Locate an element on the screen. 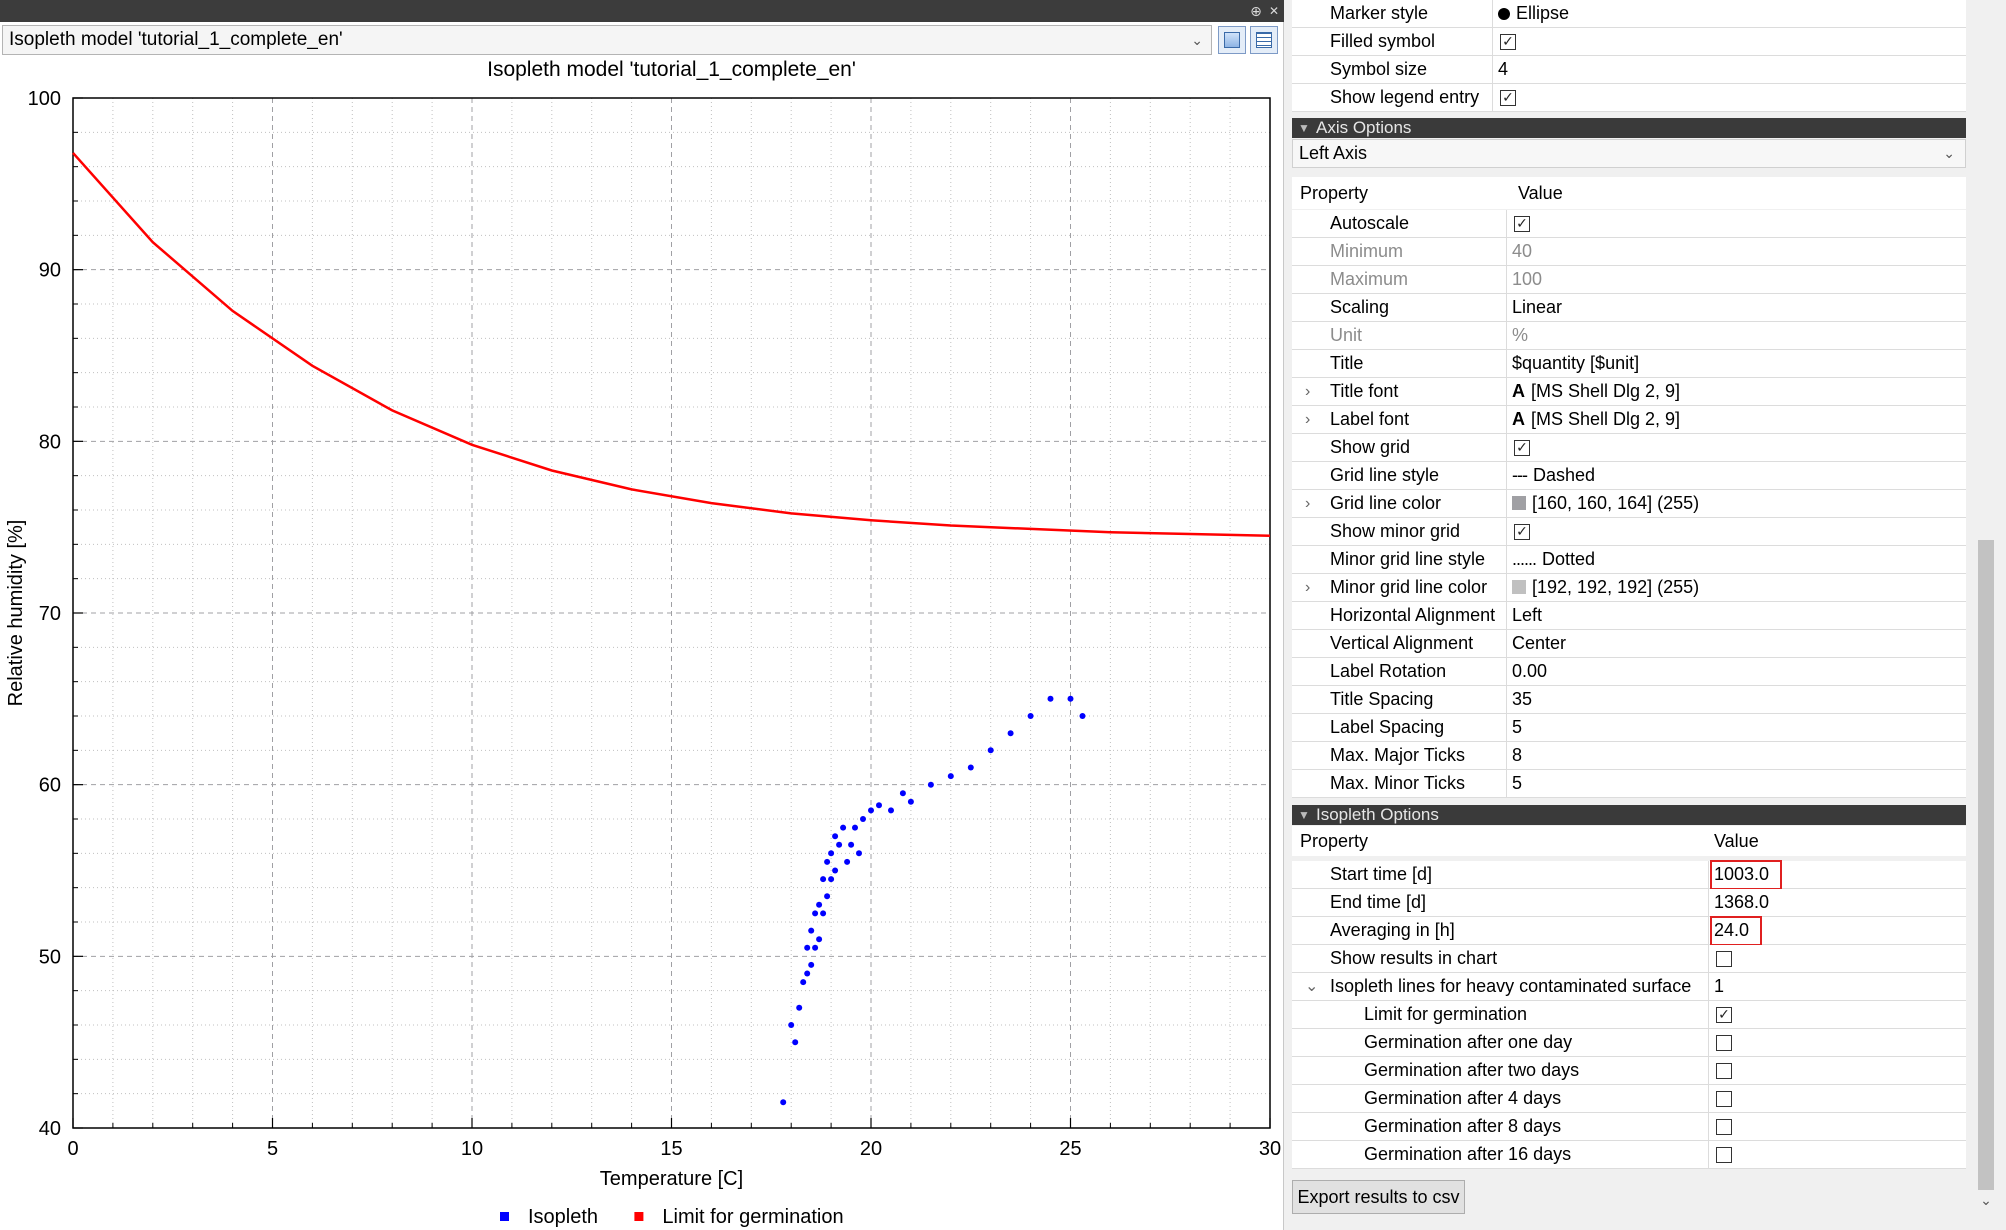 This screenshot has height=1230, width=2006. checkbox-germination-after-one-day is located at coordinates (1724, 1043).